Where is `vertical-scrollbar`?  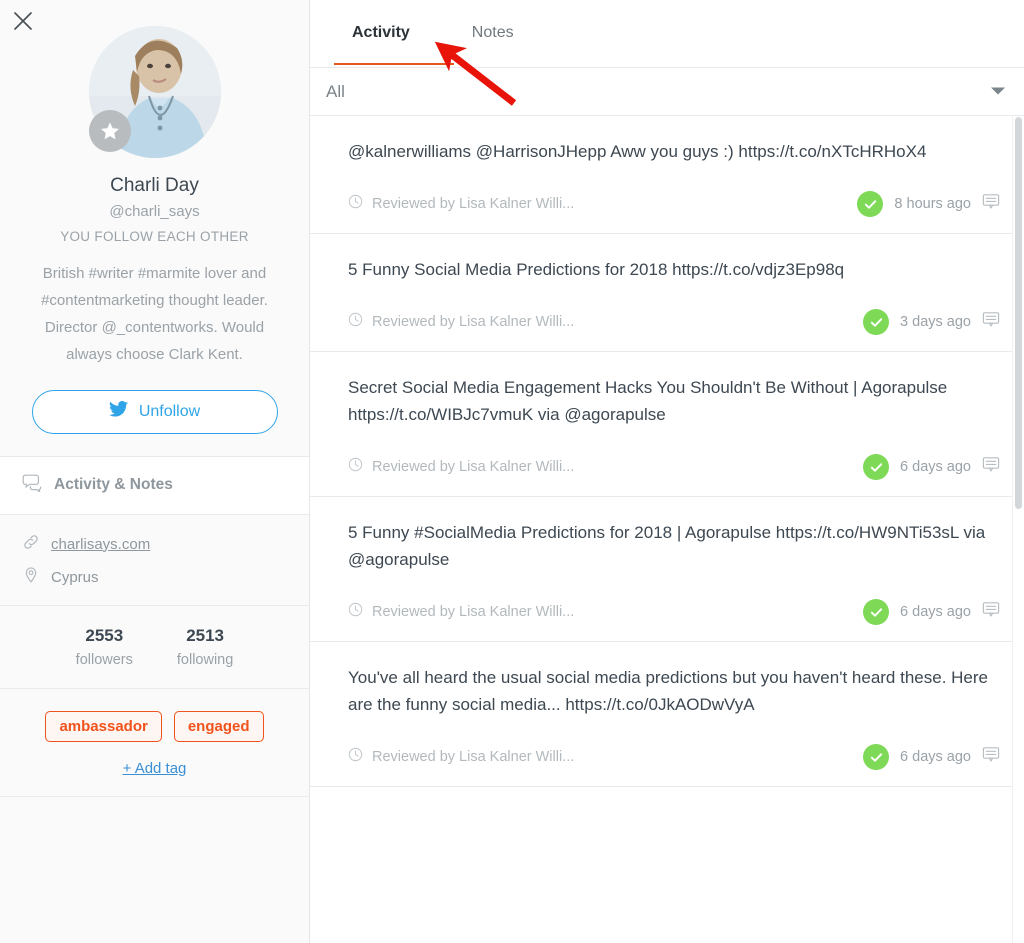 vertical-scrollbar is located at coordinates (1018, 530).